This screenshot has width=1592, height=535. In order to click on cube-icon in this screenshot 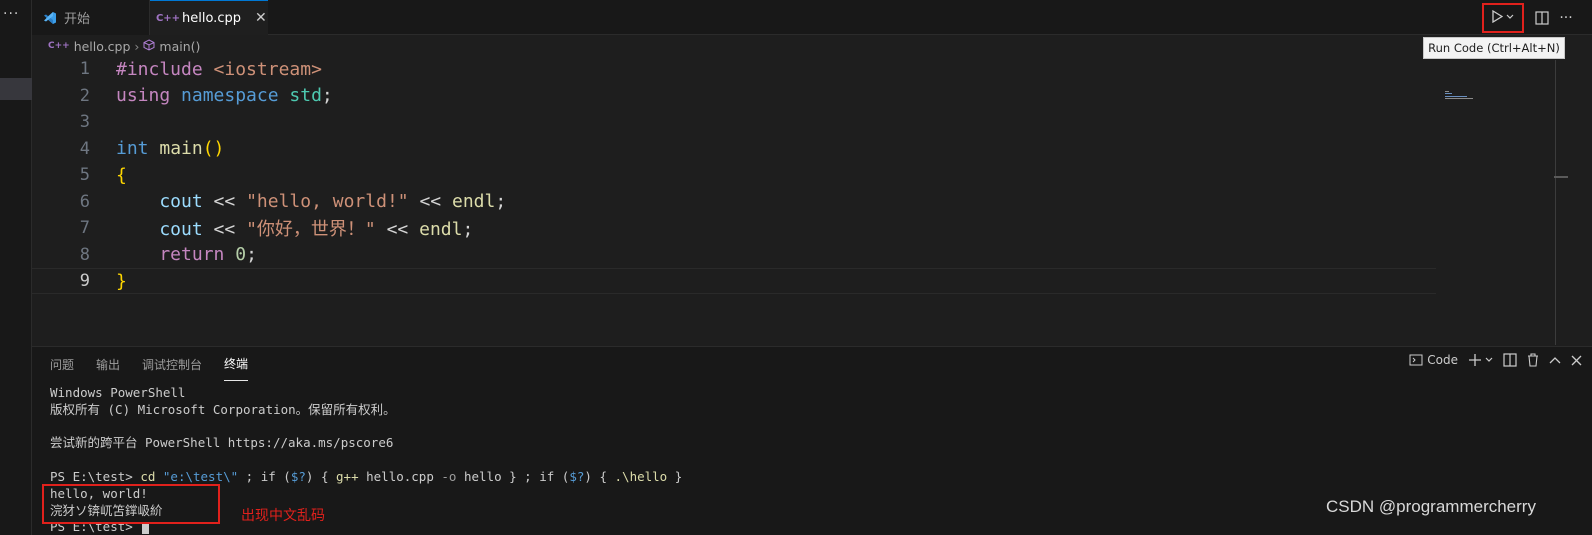, I will do `click(149, 46)`.